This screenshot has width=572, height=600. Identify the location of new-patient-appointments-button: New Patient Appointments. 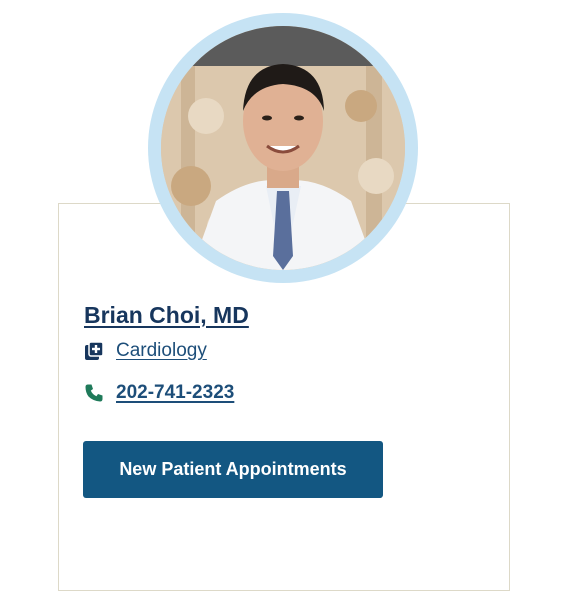
(233, 469).